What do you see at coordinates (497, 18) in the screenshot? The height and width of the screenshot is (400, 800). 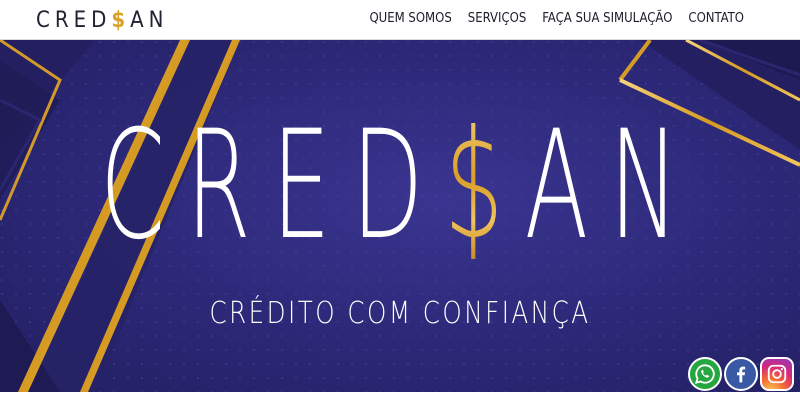 I see `nav-servicos: SERVIÇOS` at bounding box center [497, 18].